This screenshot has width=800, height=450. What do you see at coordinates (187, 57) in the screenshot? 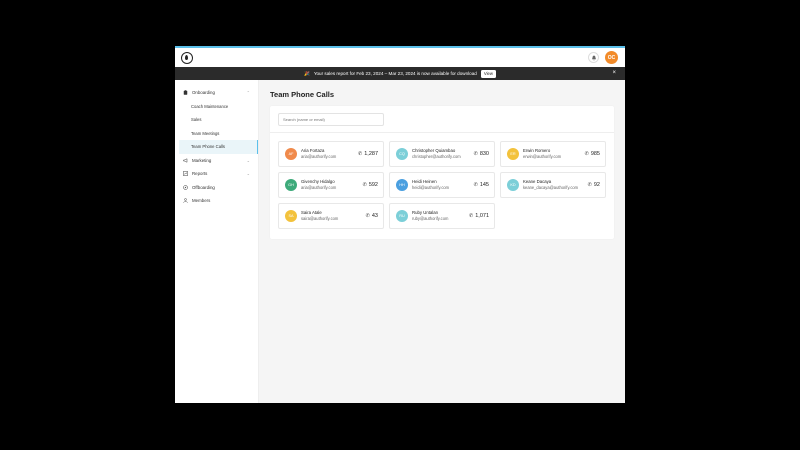
I see `droplet-logo-icon` at bounding box center [187, 57].